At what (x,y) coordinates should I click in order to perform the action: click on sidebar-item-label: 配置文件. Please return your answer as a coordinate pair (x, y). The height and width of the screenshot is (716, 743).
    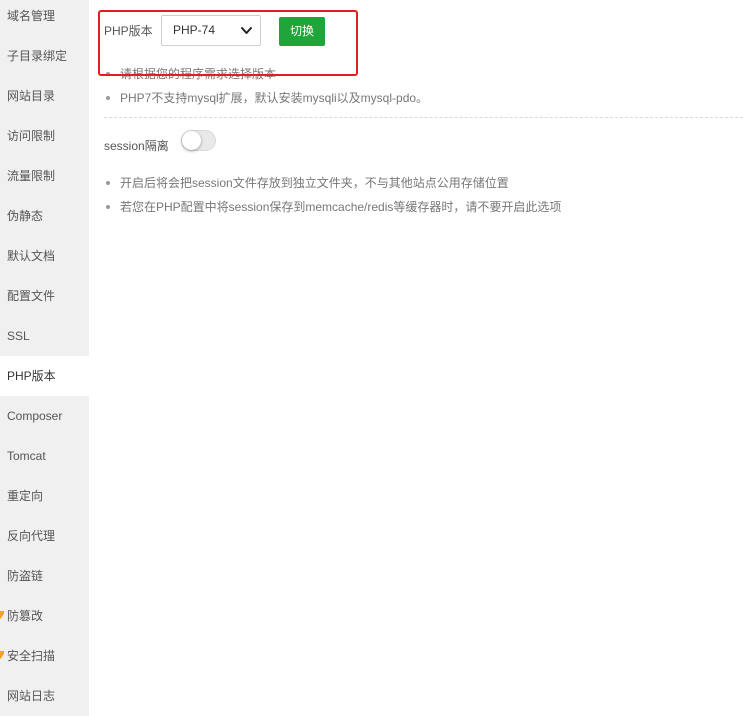
    Looking at the image, I should click on (31, 296).